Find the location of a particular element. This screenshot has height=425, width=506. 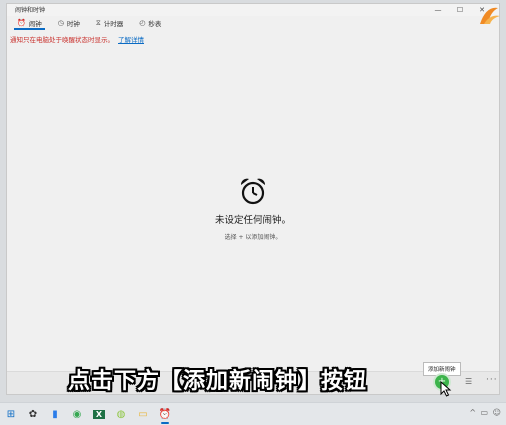

flower-app-icon: ✿ is located at coordinates (33, 414).